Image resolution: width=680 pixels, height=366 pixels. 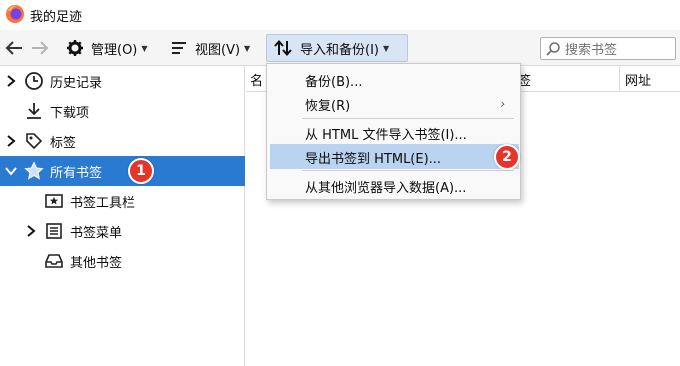 What do you see at coordinates (75, 48) in the screenshot?
I see `gear-icon` at bounding box center [75, 48].